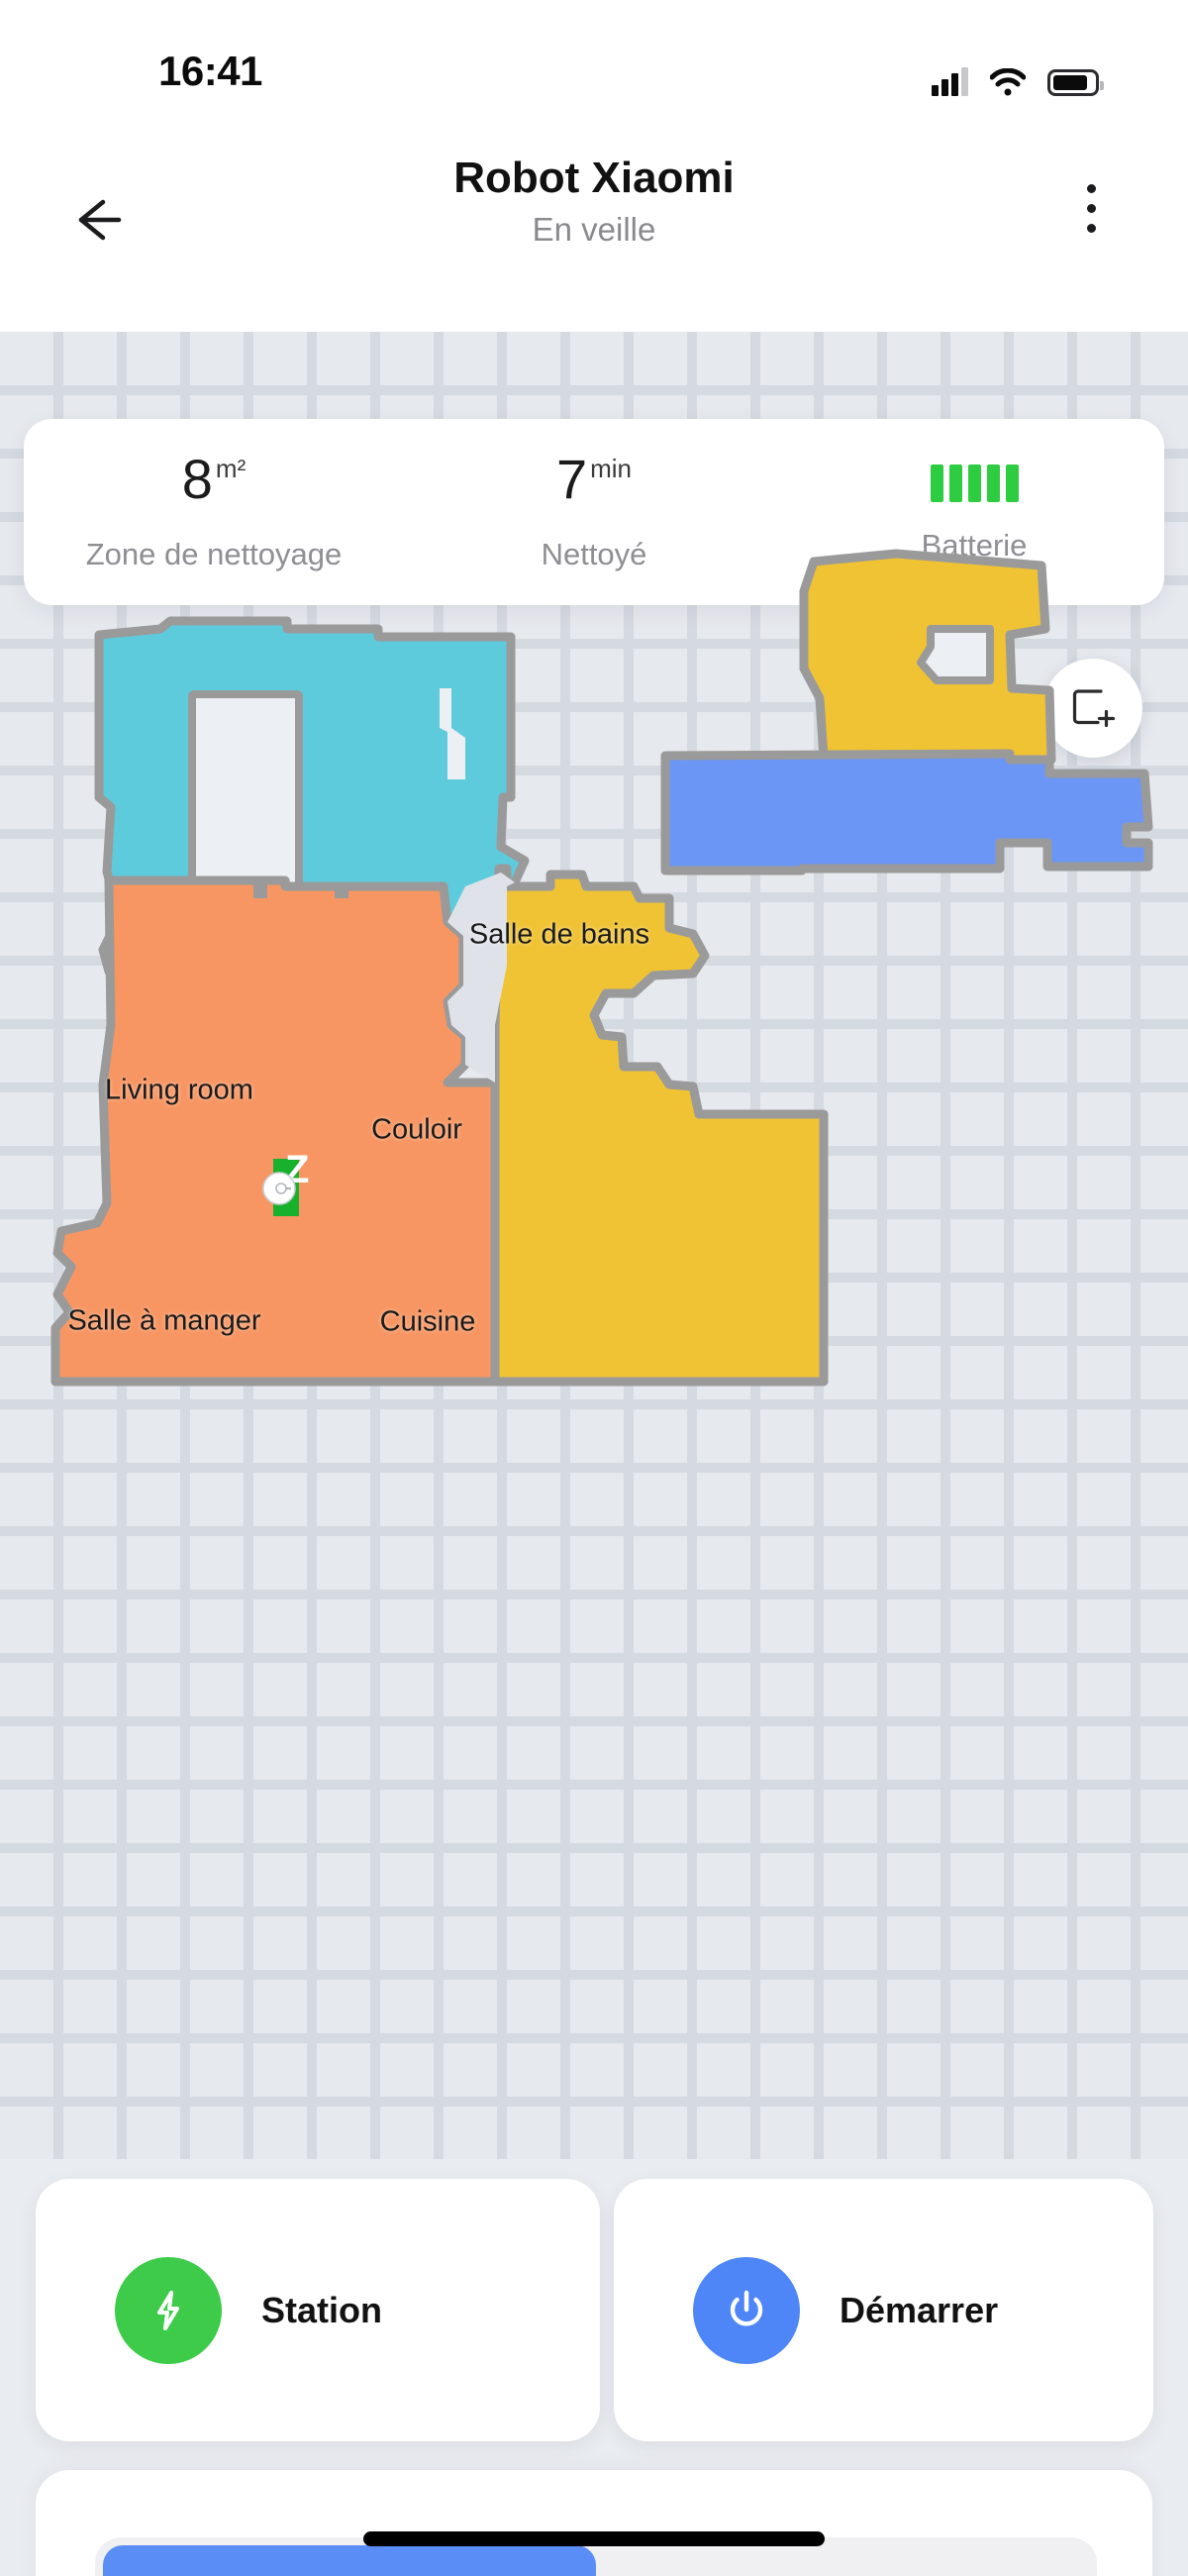 The image size is (1188, 2576). Describe the element at coordinates (416, 1129) in the screenshot. I see `room-label-couloir: Couloir` at that location.